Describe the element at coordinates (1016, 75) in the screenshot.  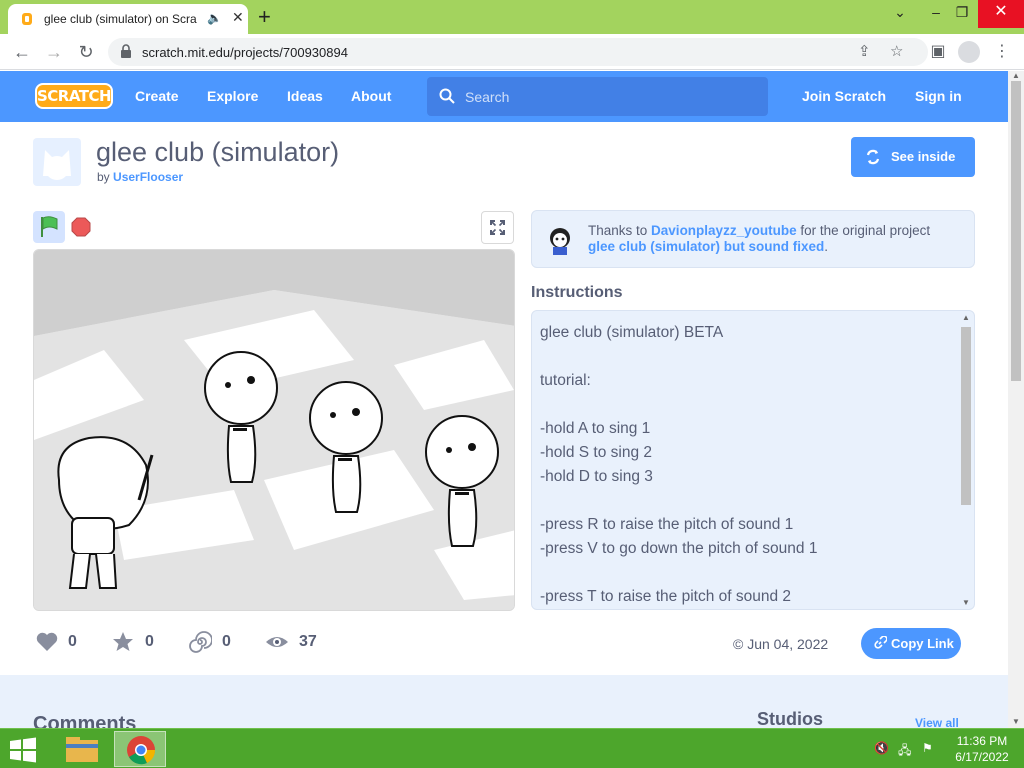
I see `page-scroll-up-icon: ▲` at that location.